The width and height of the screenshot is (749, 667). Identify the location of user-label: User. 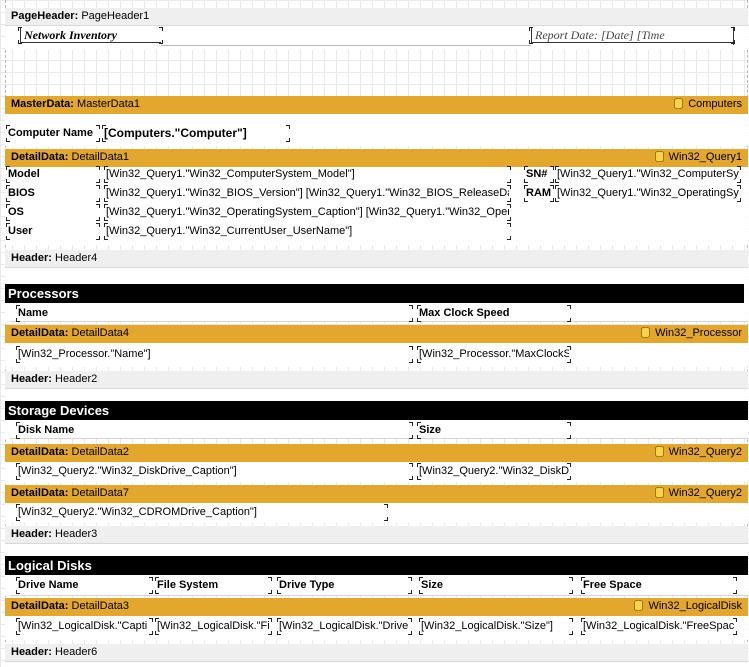
(53, 231).